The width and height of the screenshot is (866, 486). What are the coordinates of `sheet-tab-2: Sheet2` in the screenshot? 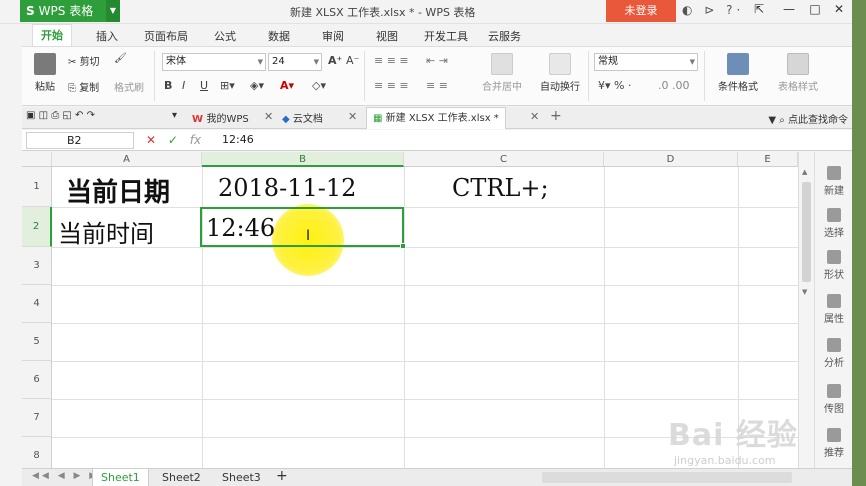 It's located at (181, 477).